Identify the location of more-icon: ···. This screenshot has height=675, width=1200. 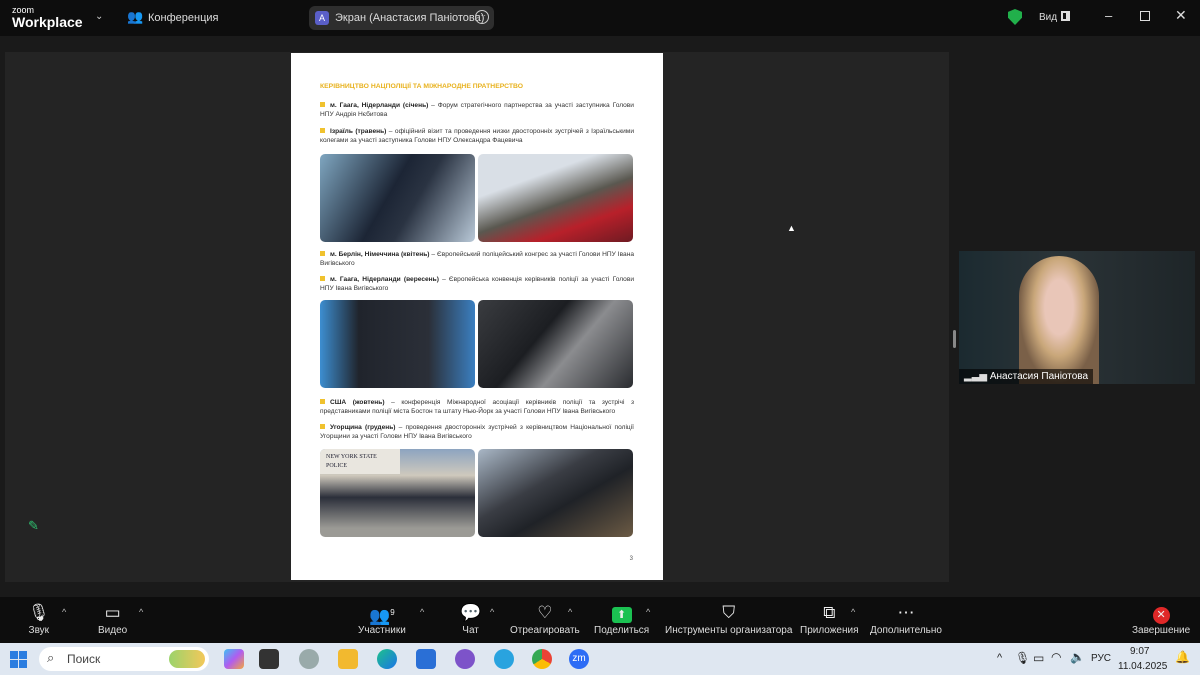
(482, 17).